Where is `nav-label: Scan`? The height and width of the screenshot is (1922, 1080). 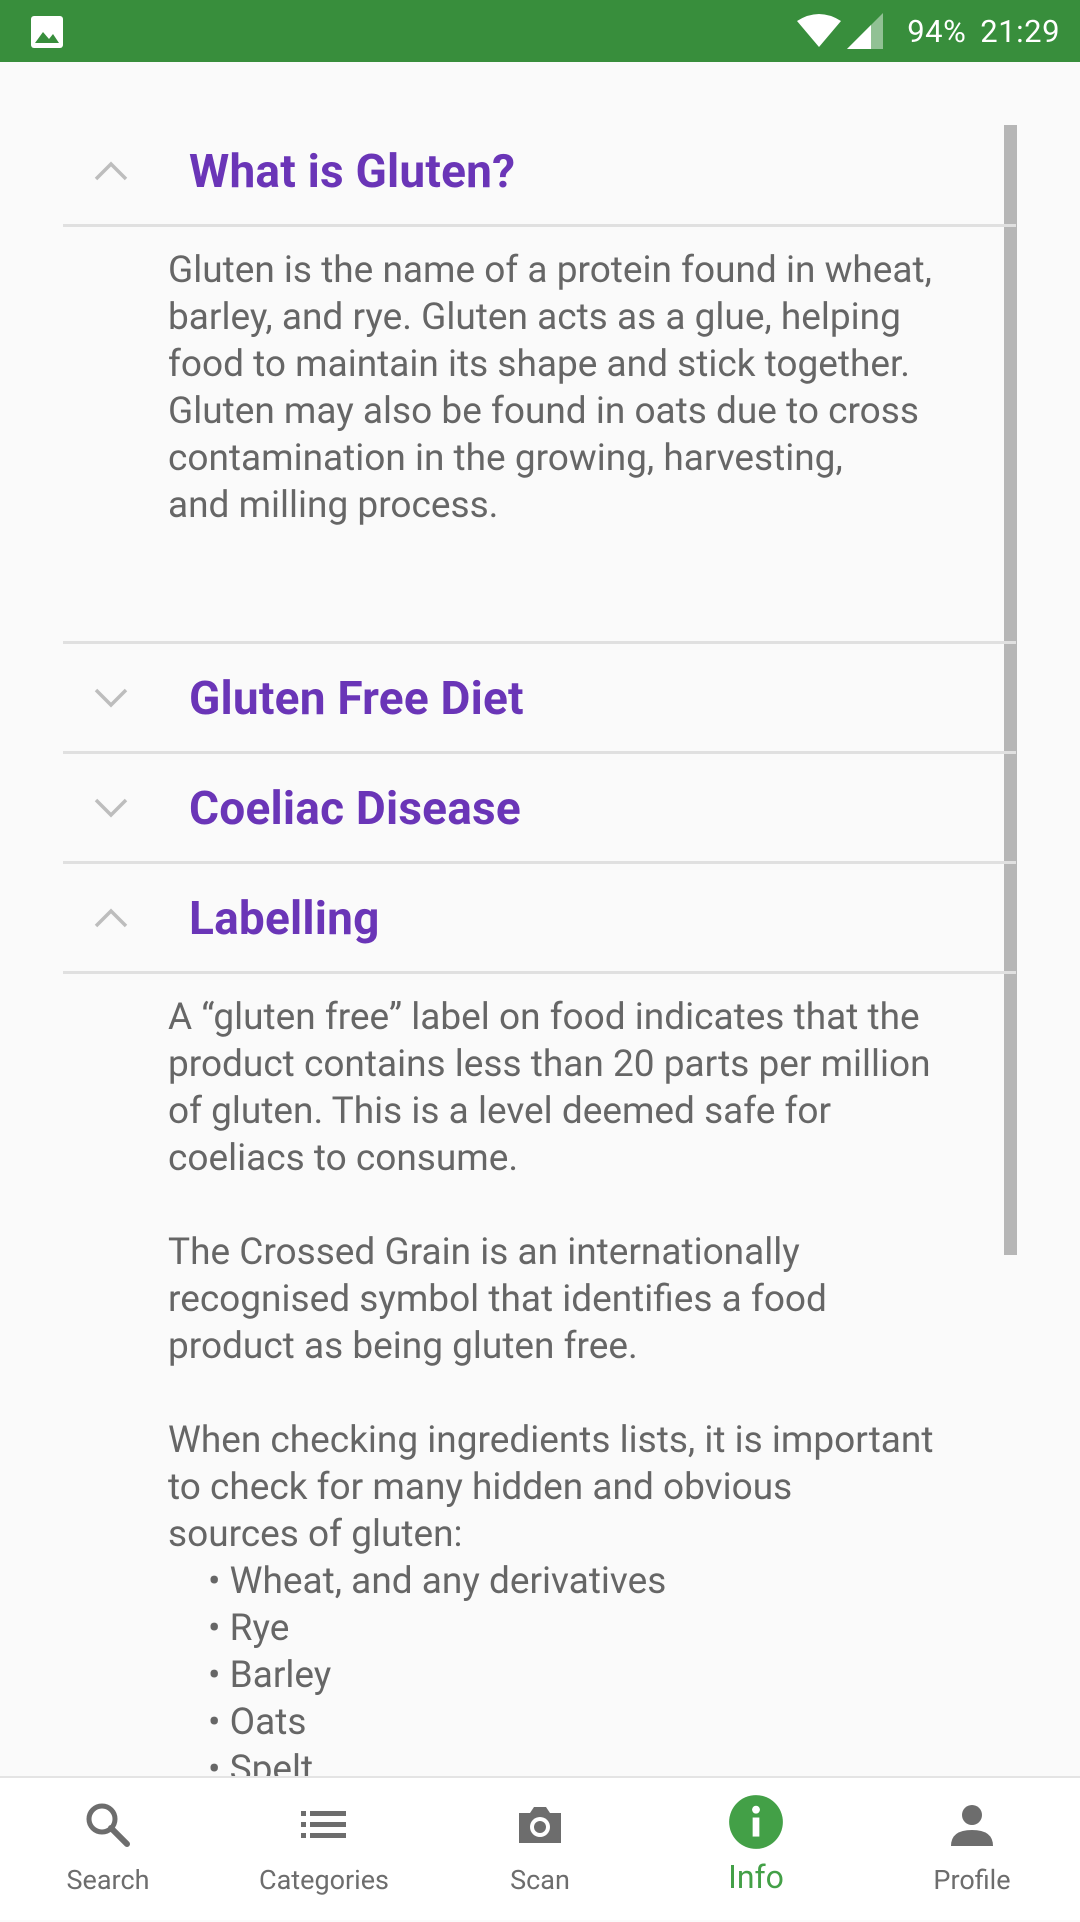 nav-label: Scan is located at coordinates (540, 1880).